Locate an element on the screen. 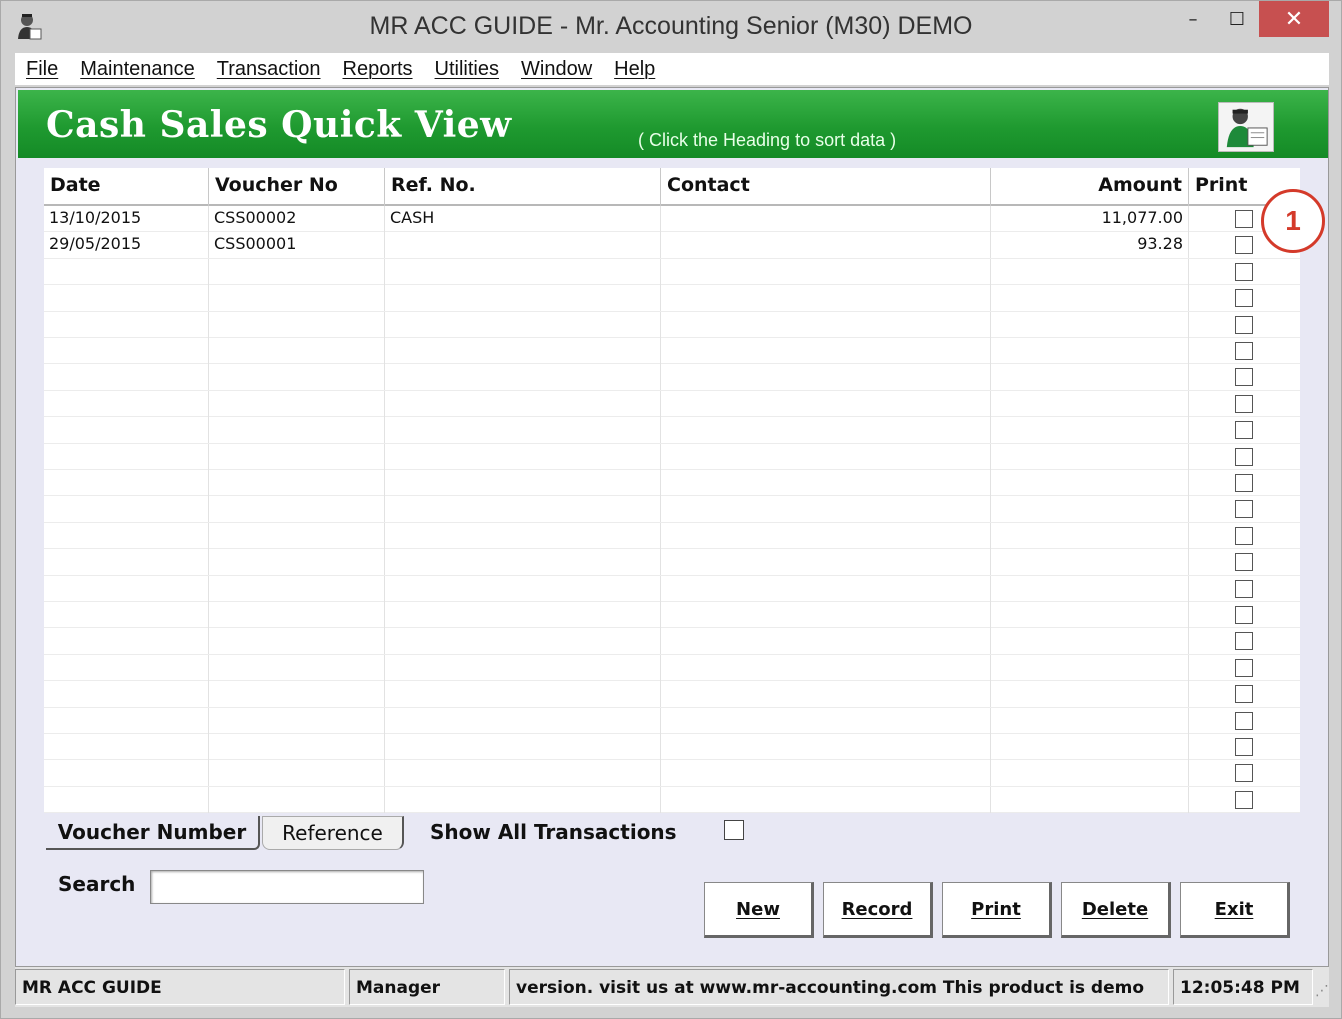  column-header-voucher-no: Voucher No is located at coordinates (297, 187).